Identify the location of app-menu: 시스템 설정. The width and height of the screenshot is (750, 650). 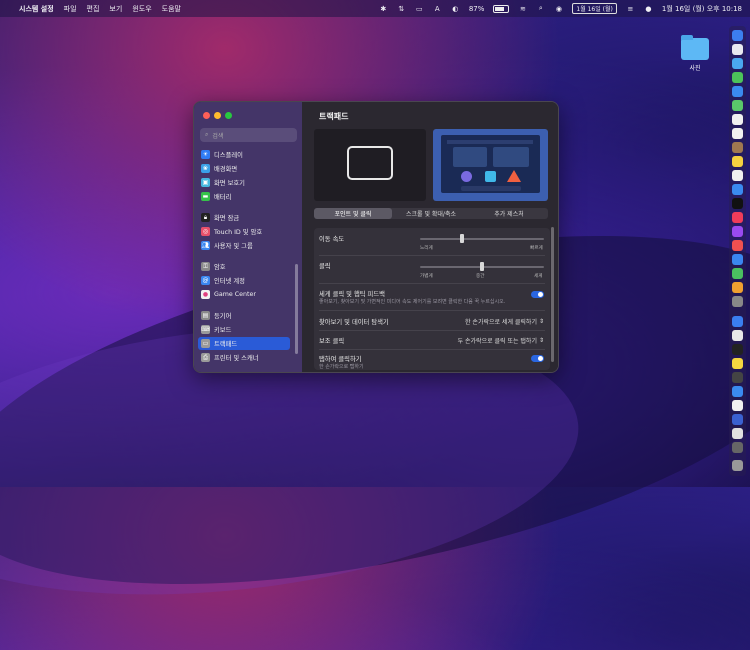
(36, 9).